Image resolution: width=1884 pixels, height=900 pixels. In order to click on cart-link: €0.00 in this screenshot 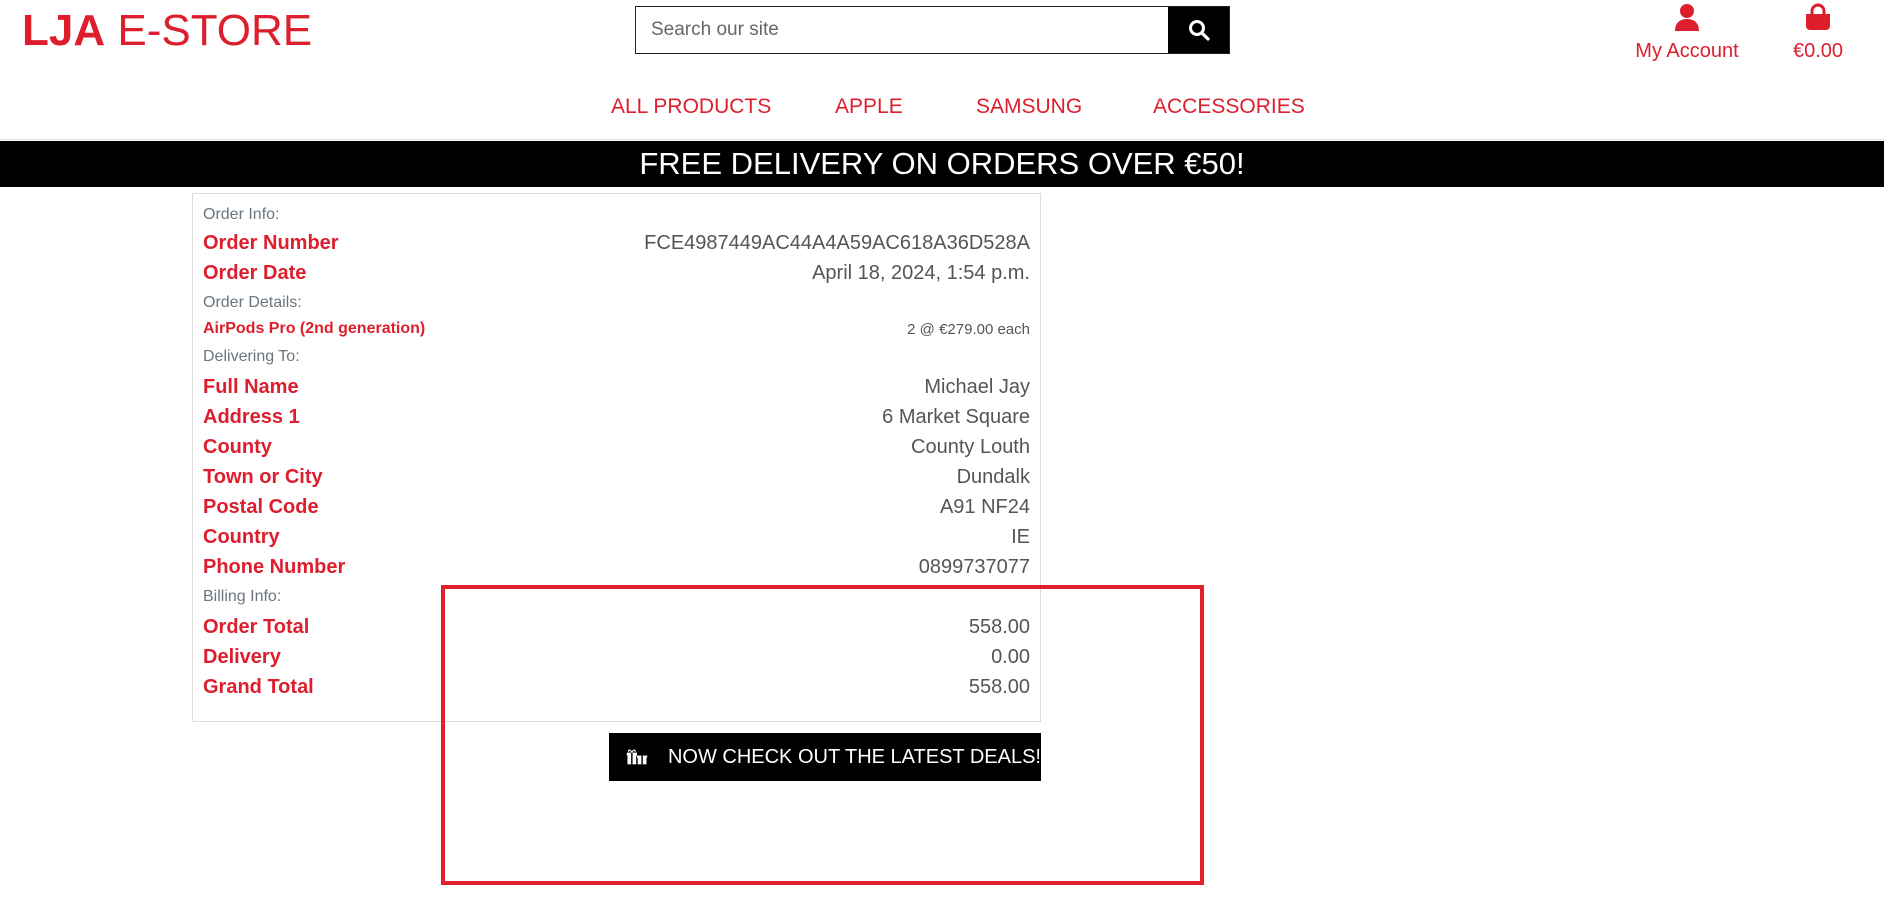, I will do `click(1818, 31)`.